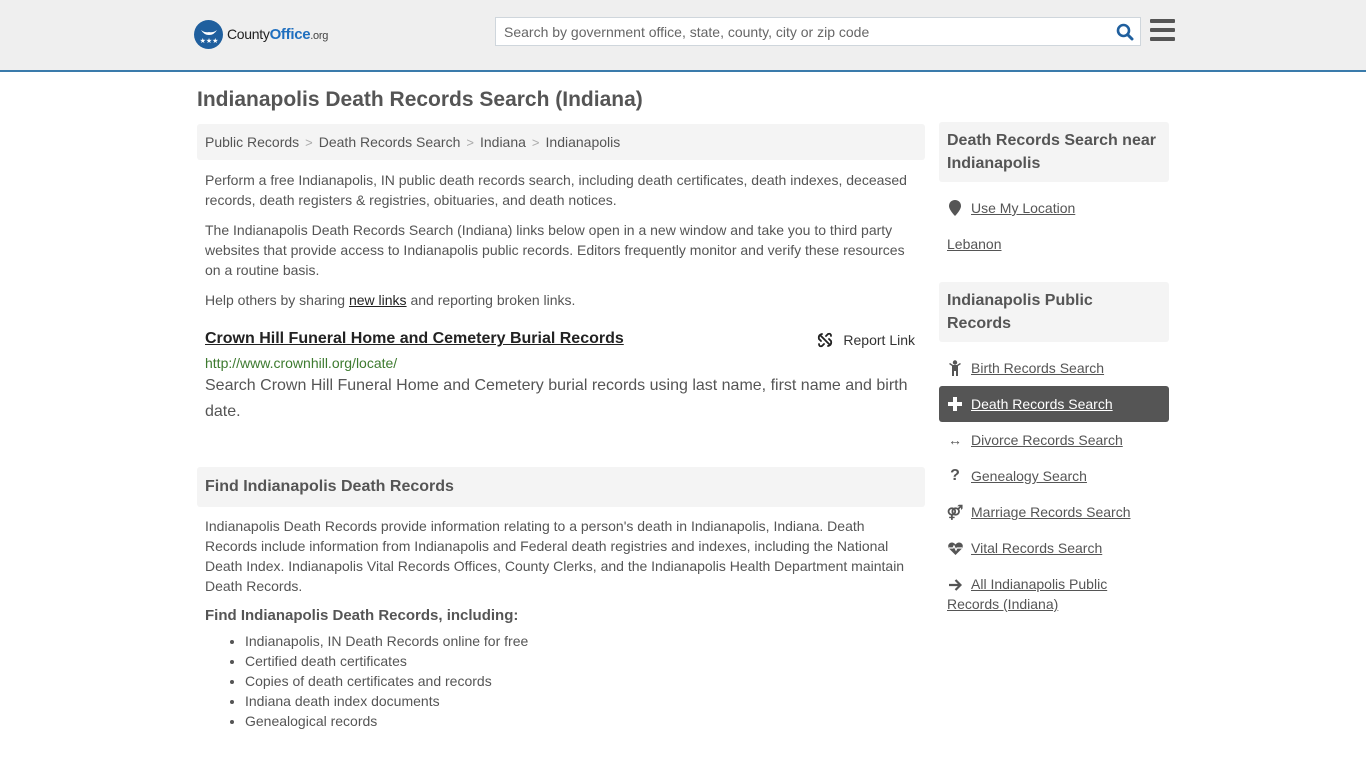 The height and width of the screenshot is (768, 1366). Describe the element at coordinates (585, 661) in the screenshot. I see `list-item: Certified death certificates` at that location.